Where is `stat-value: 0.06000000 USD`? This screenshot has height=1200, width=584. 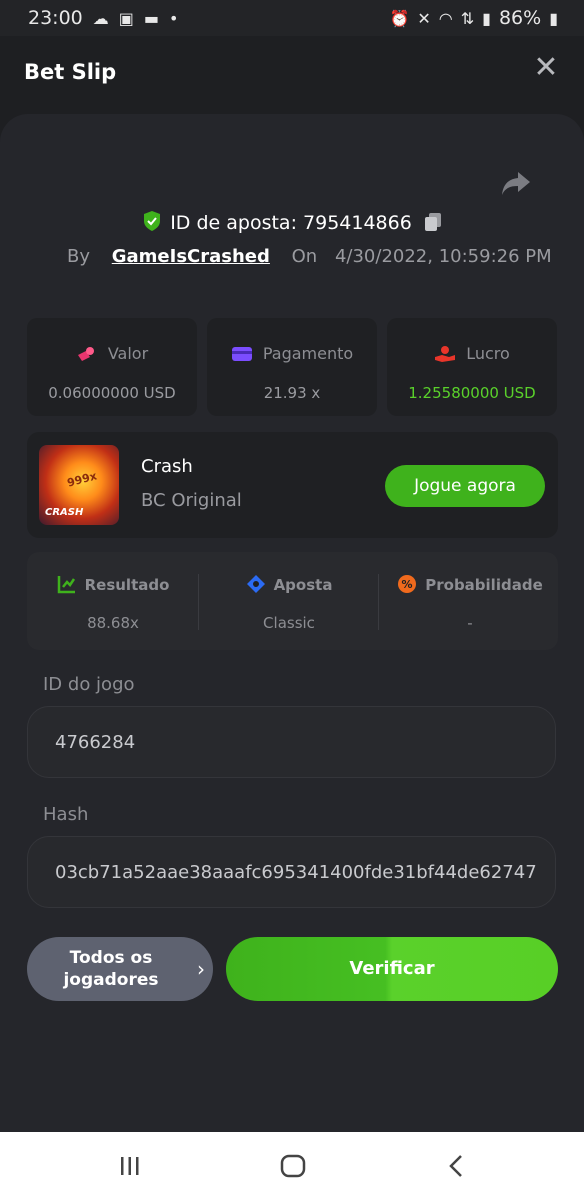 stat-value: 0.06000000 USD is located at coordinates (112, 393).